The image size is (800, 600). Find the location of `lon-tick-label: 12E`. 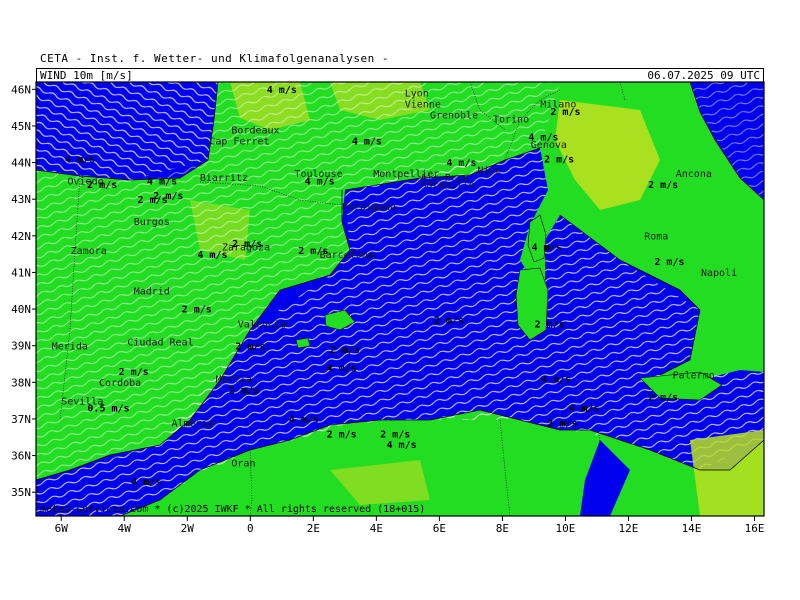

lon-tick-label: 12E is located at coordinates (629, 528).